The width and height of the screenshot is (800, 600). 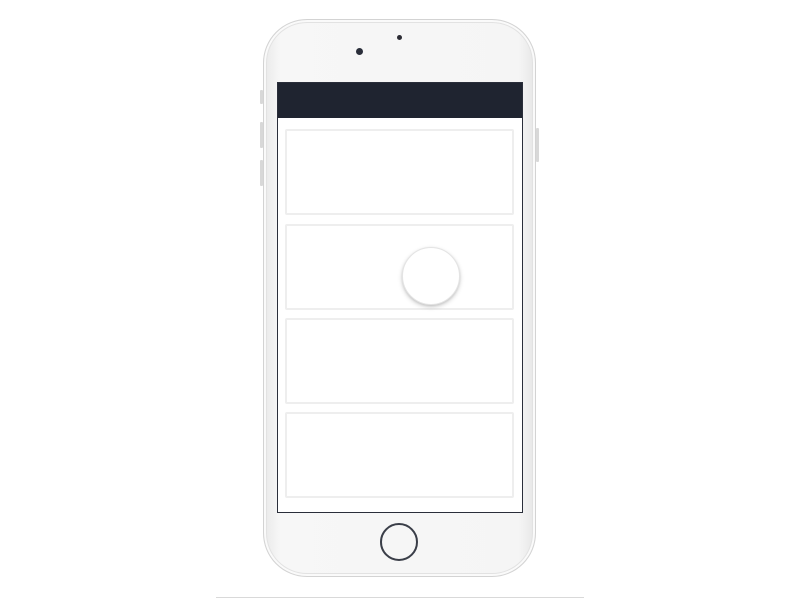 I want to click on touch-indicator, so click(x=431, y=276).